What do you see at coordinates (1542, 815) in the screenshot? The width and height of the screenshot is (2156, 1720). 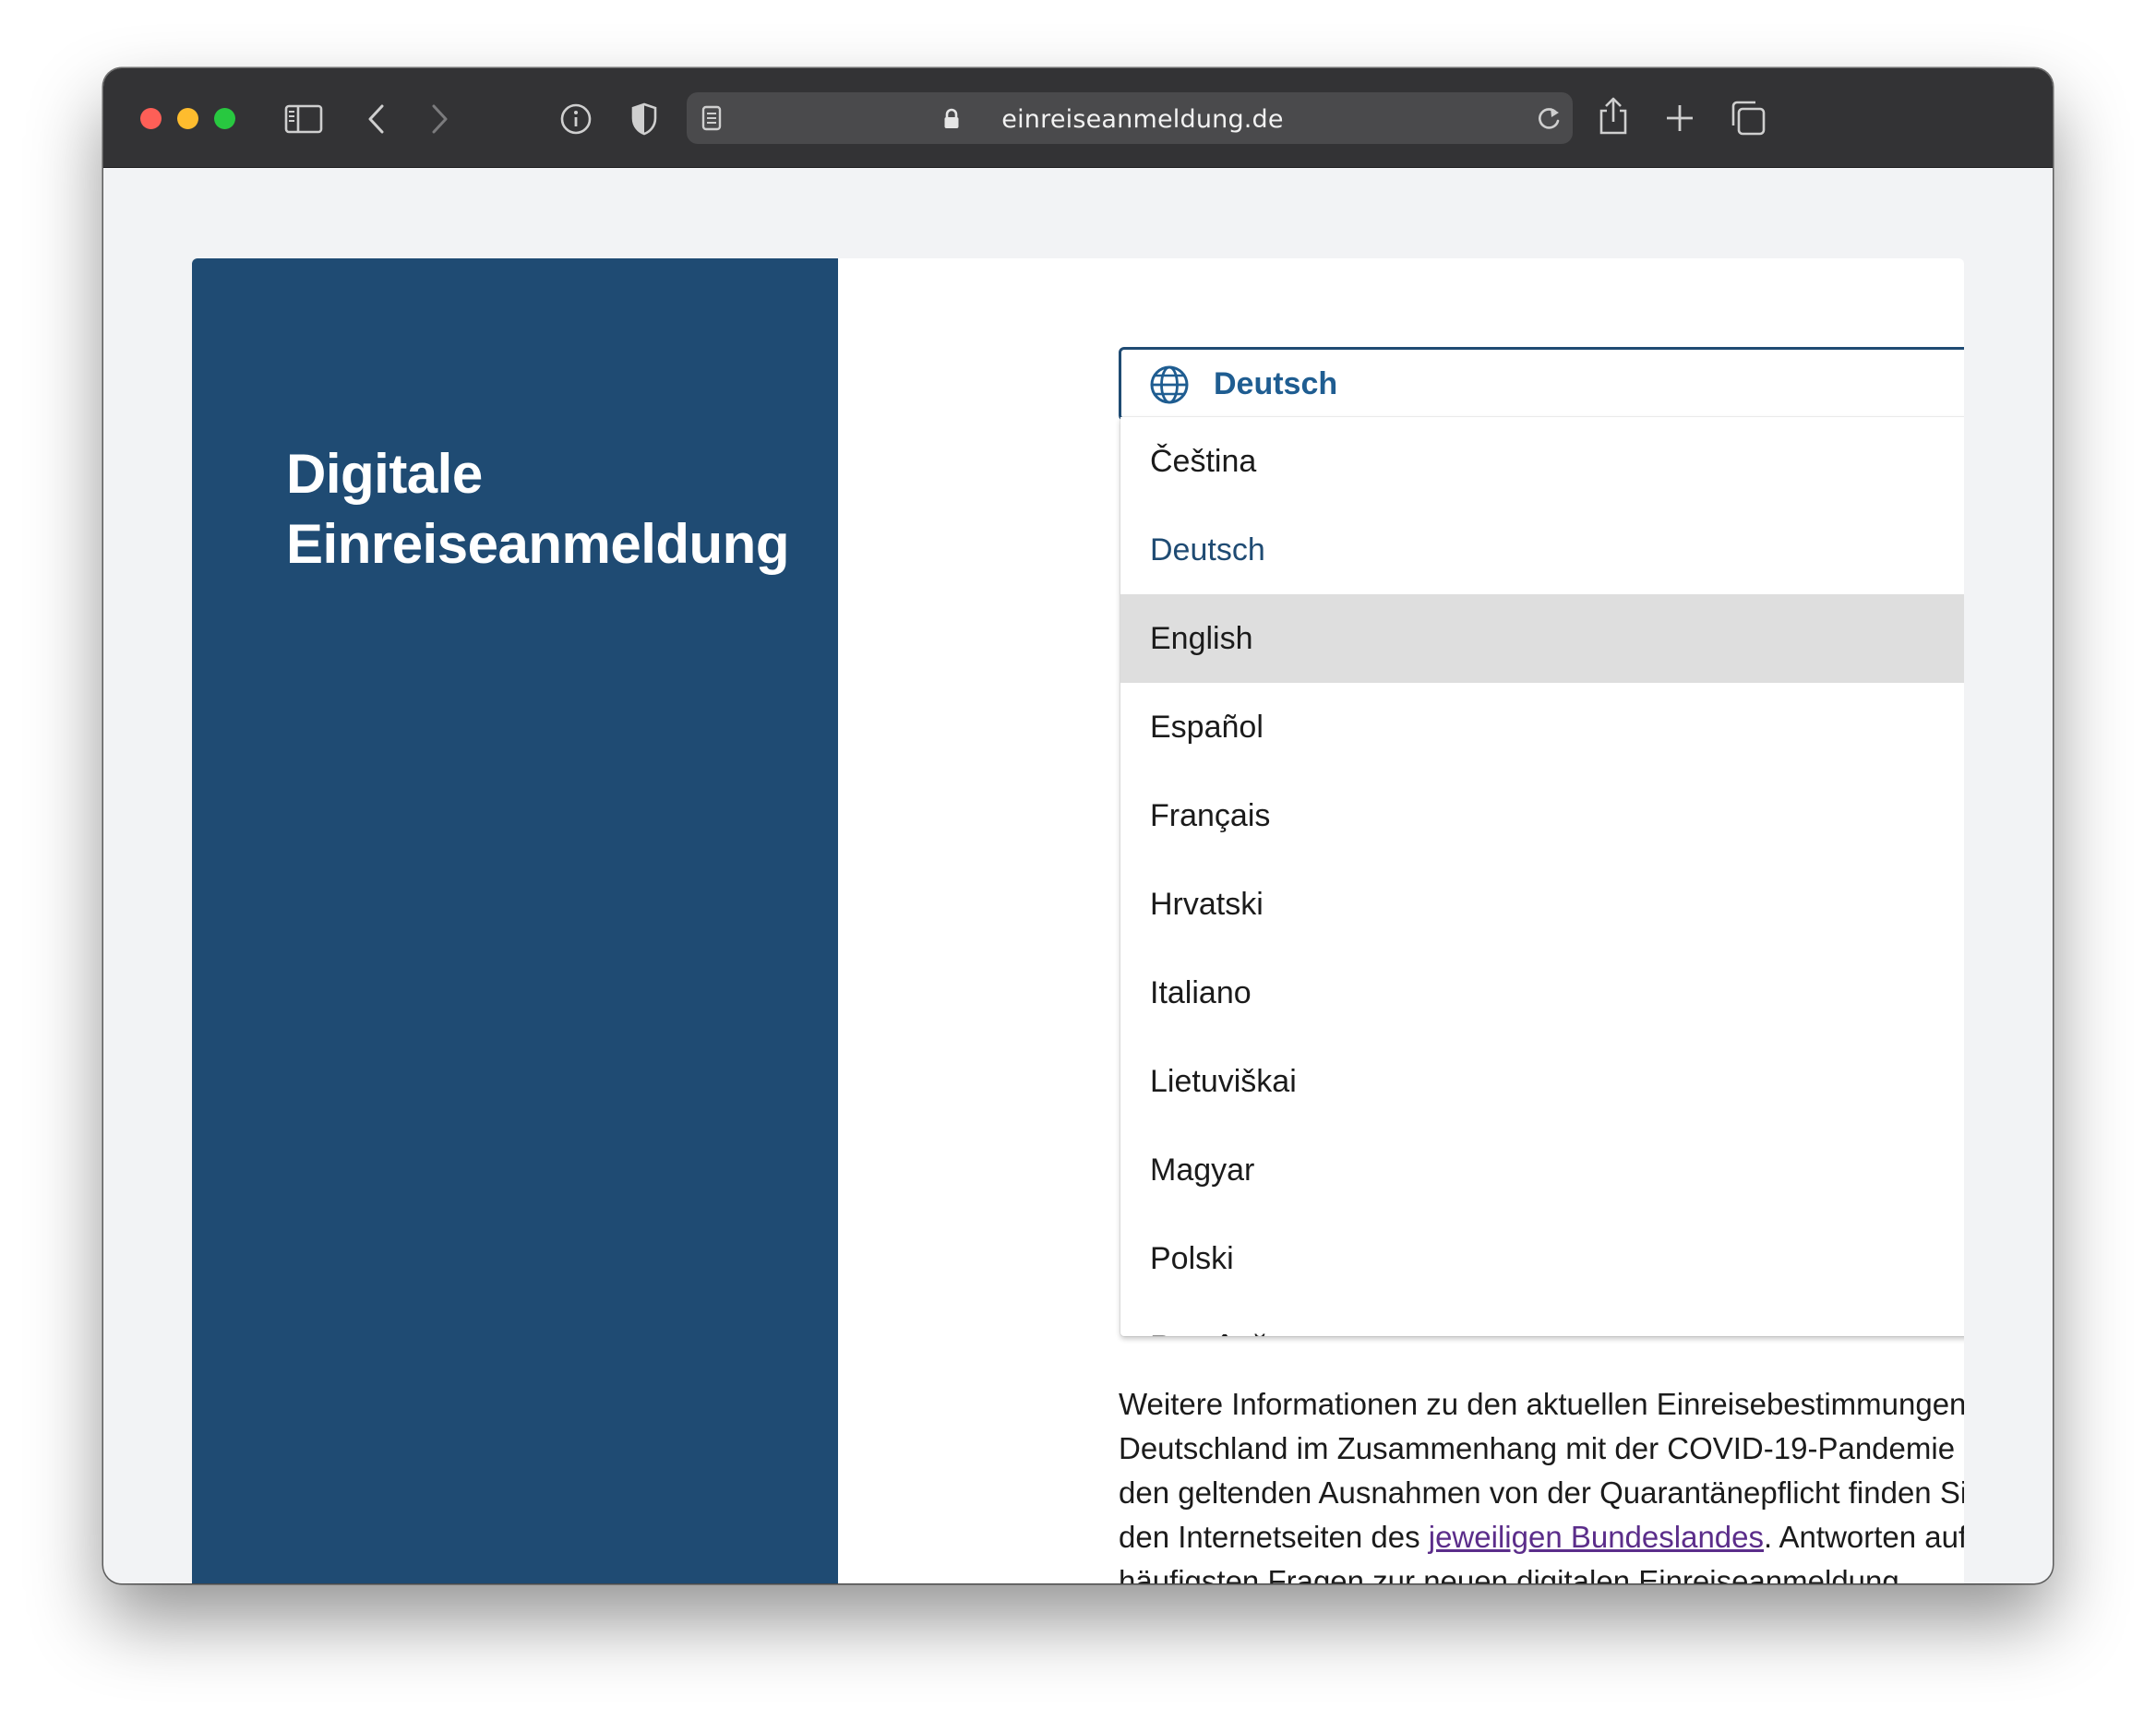 I see `language-option: Français` at bounding box center [1542, 815].